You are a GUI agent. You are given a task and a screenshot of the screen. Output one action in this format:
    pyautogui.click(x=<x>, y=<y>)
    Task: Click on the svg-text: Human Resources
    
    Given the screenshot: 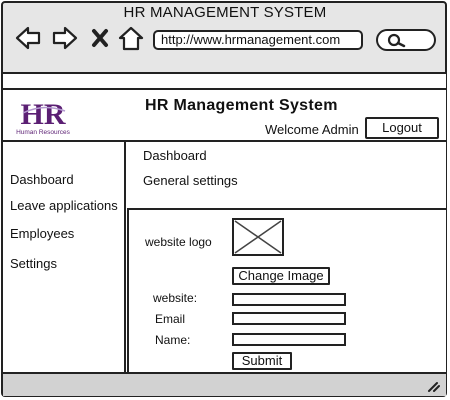 What is the action you would take?
    pyautogui.click(x=43, y=132)
    